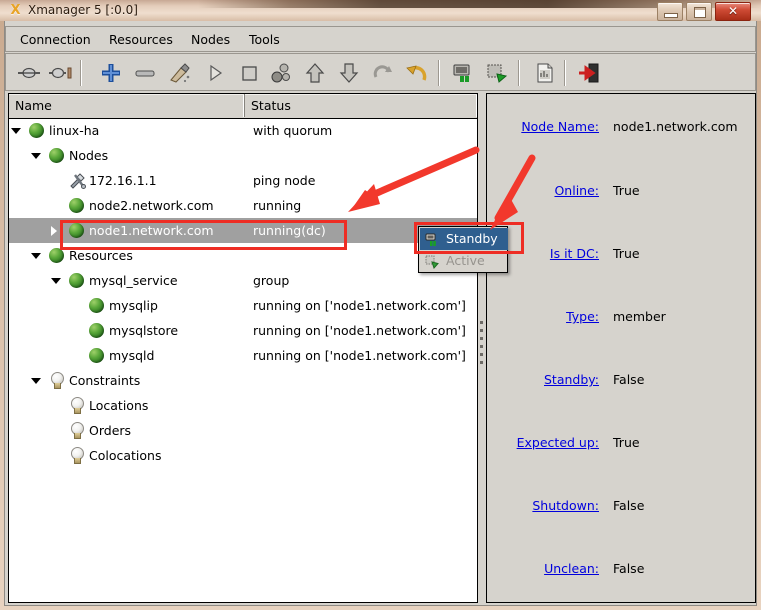 Image resolution: width=761 pixels, height=610 pixels. Describe the element at coordinates (243, 305) in the screenshot. I see `tree-row: mysqlip running on ['node1.network.com']` at that location.